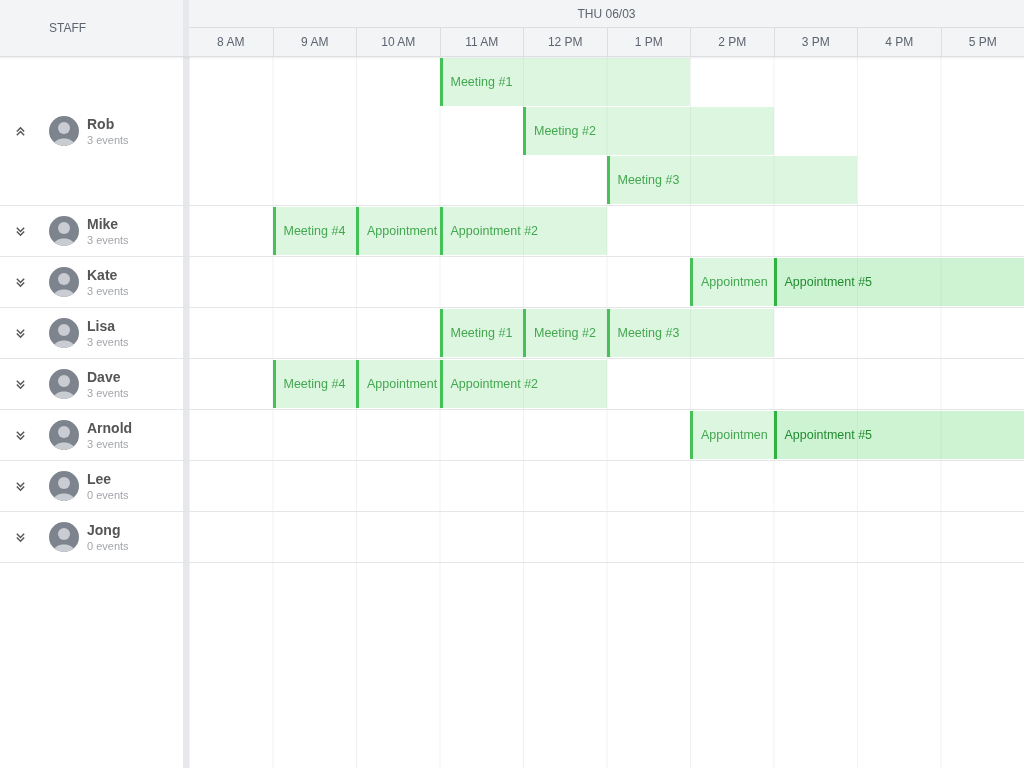 The height and width of the screenshot is (768, 1024). I want to click on staff-name: Kate, so click(103, 275).